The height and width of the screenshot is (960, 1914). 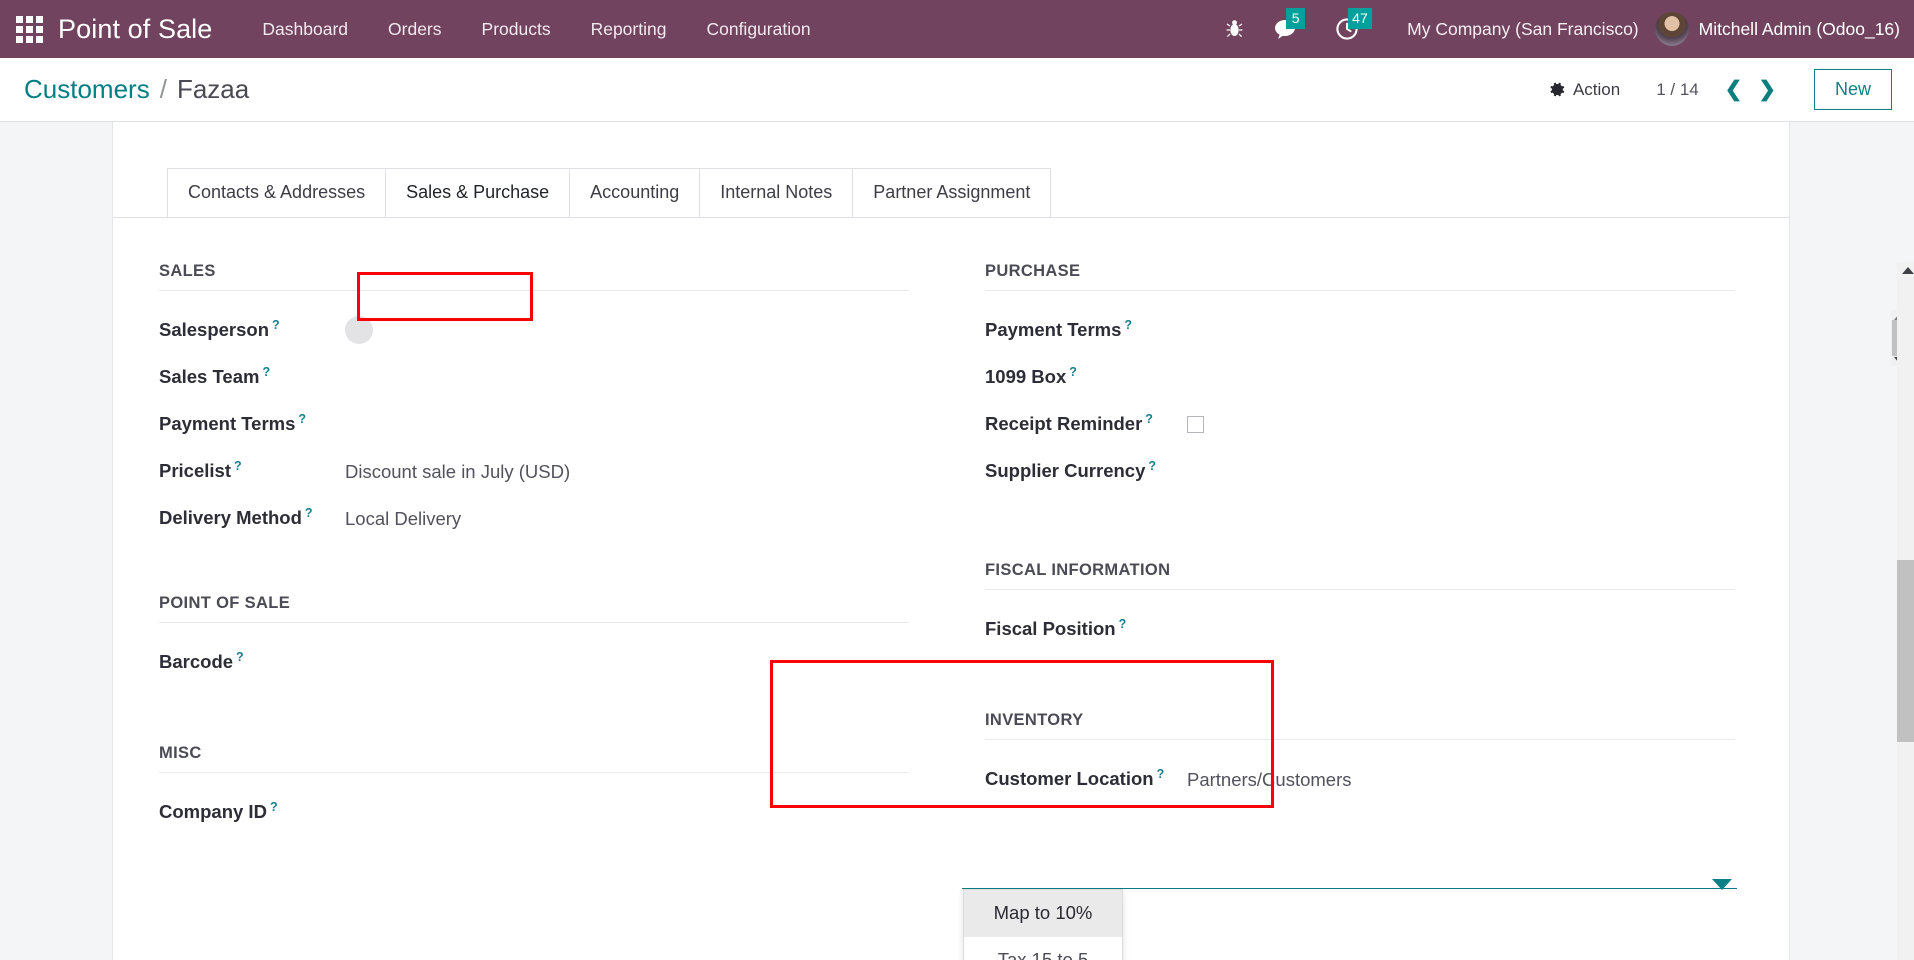 What do you see at coordinates (957, 90) in the screenshot?
I see `control-panel: Customers / Fazaa Action 1 / 14 ❮ ❯ New` at bounding box center [957, 90].